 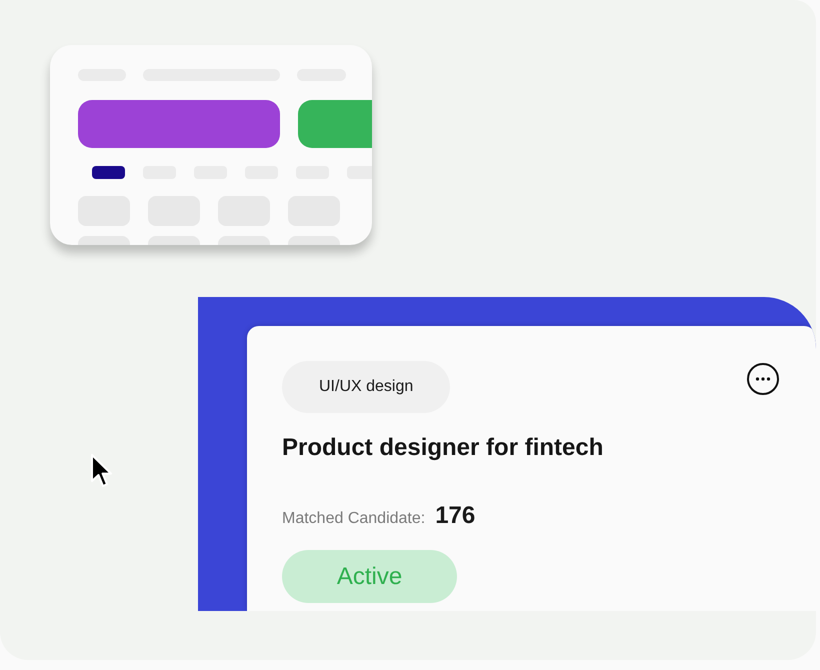 What do you see at coordinates (763, 379) in the screenshot?
I see `more-icon` at bounding box center [763, 379].